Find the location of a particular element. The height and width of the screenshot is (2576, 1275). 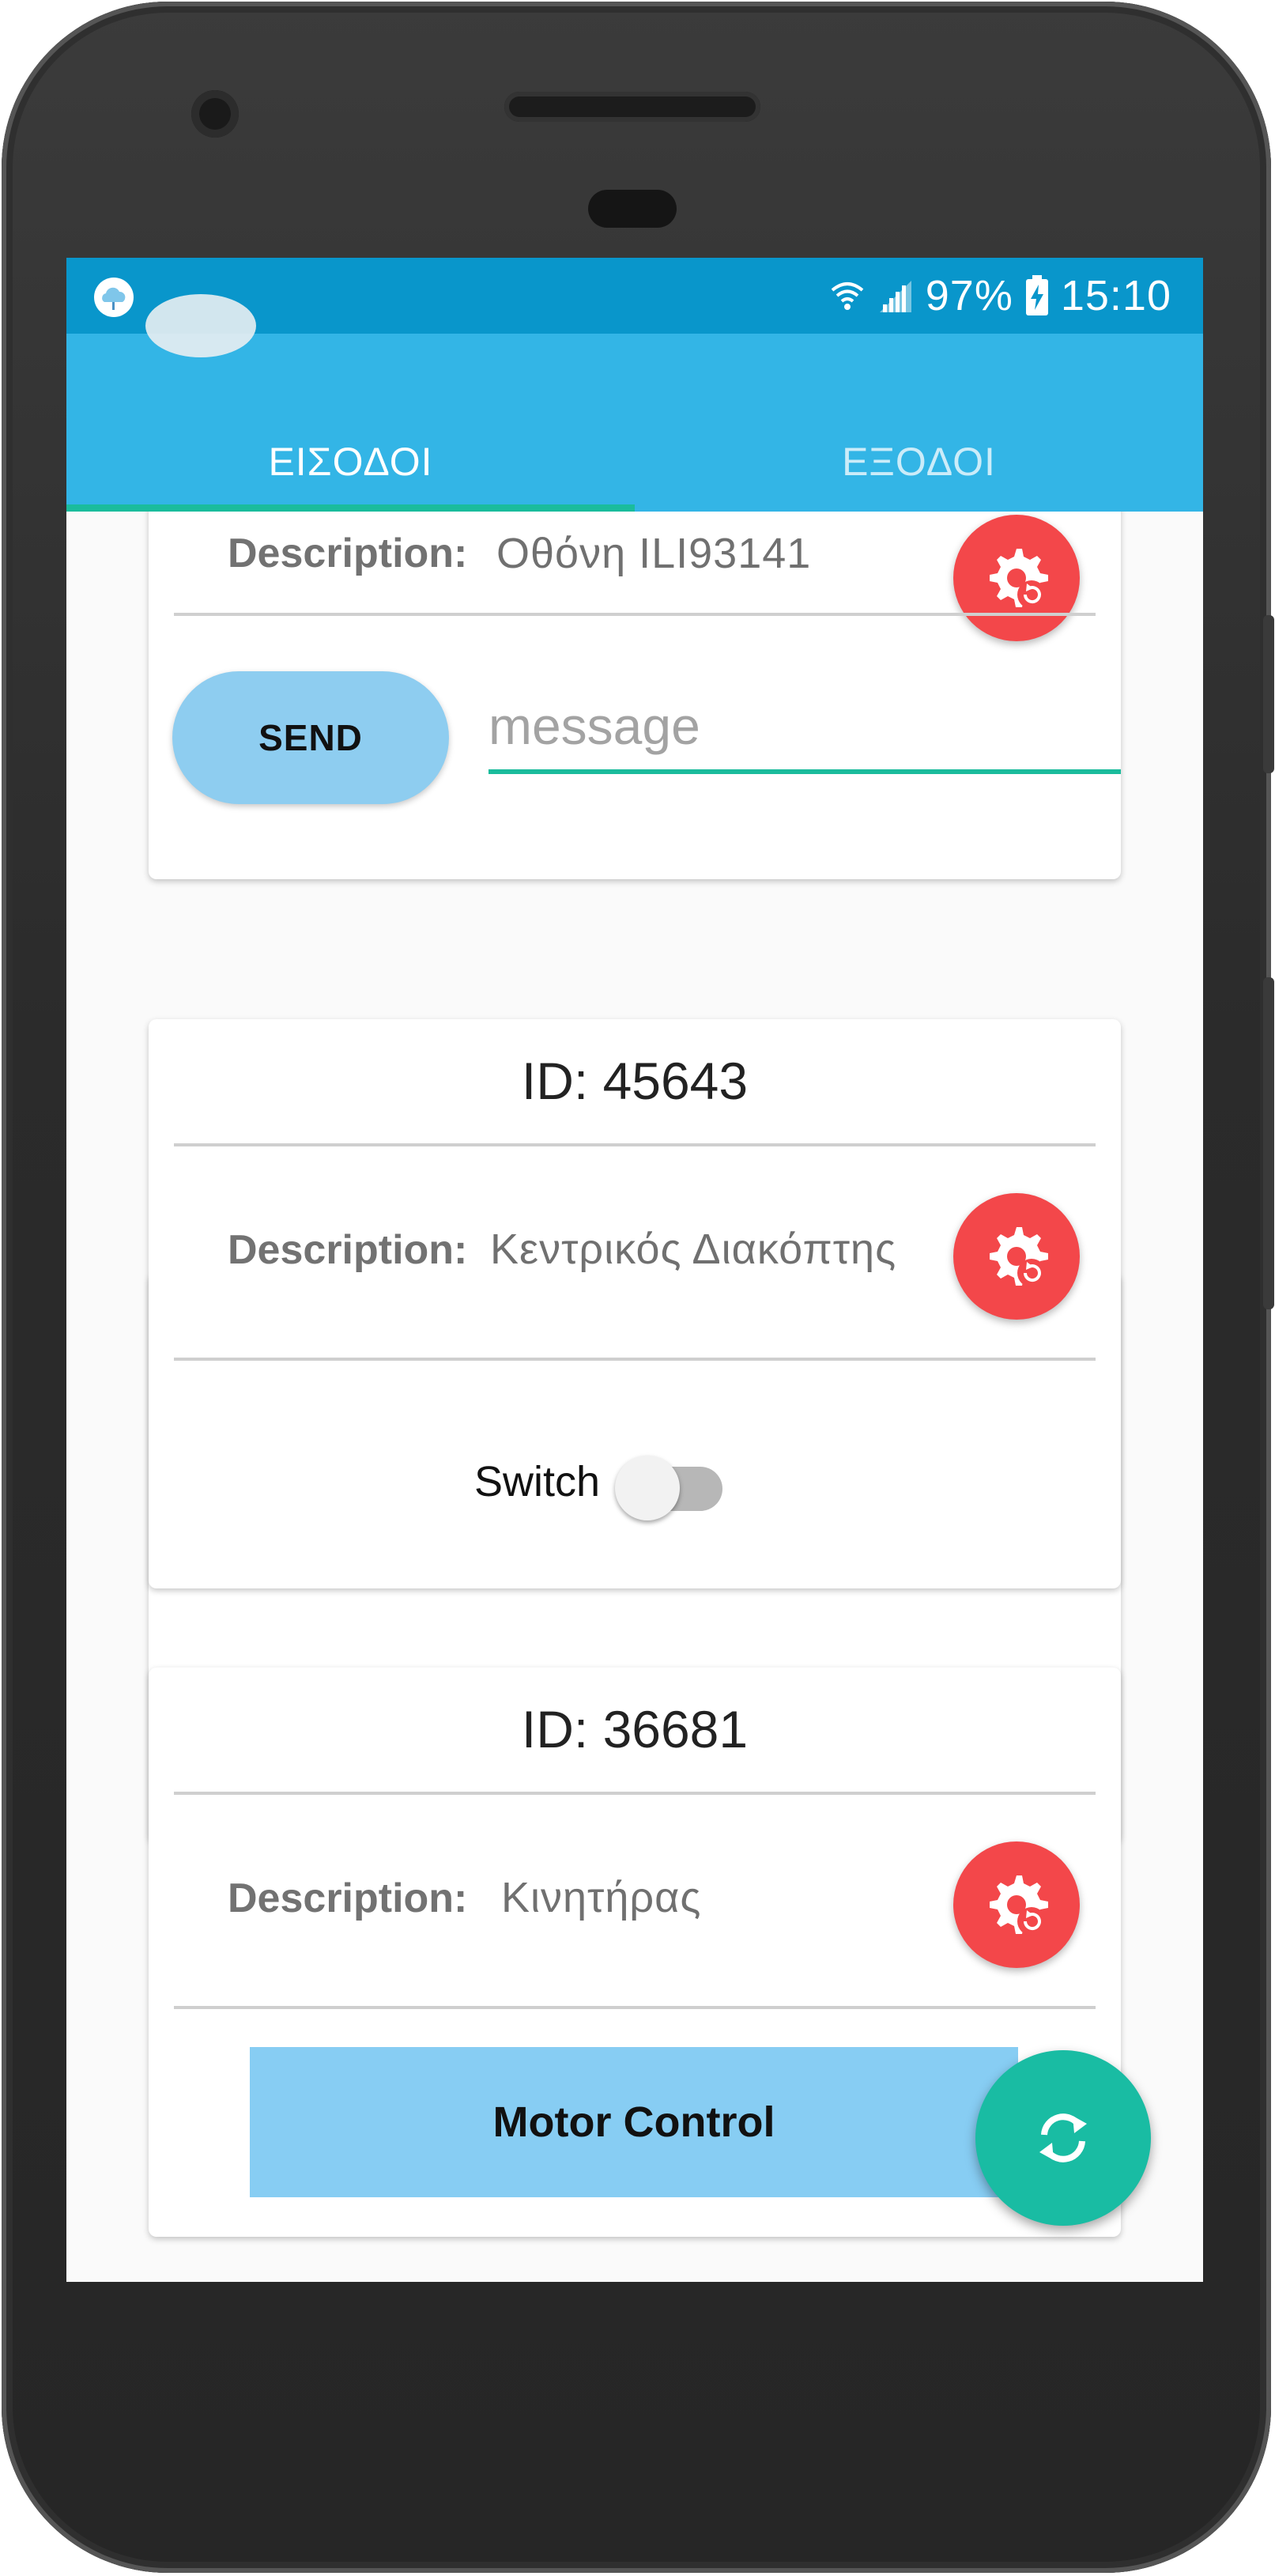

switch-row: Switch is located at coordinates (635, 1483).